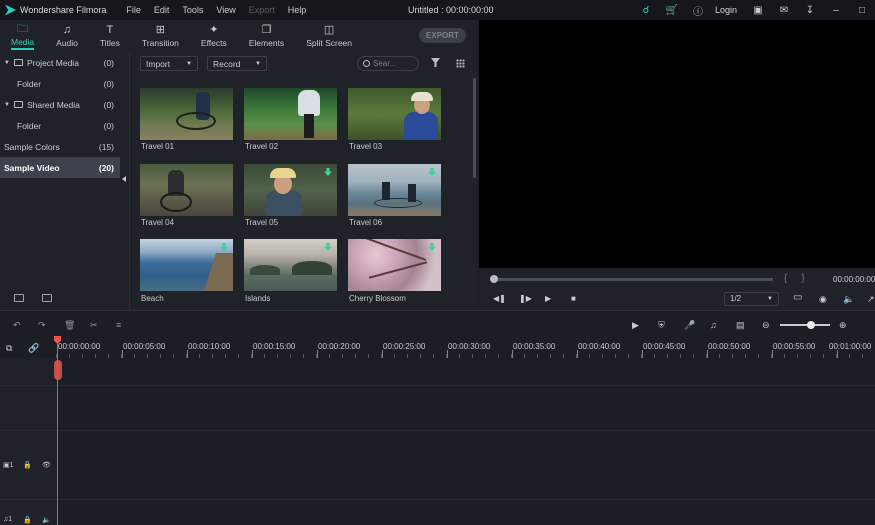 The height and width of the screenshot is (525, 875). What do you see at coordinates (772, 354) in the screenshot?
I see `ruler-major-tick` at bounding box center [772, 354].